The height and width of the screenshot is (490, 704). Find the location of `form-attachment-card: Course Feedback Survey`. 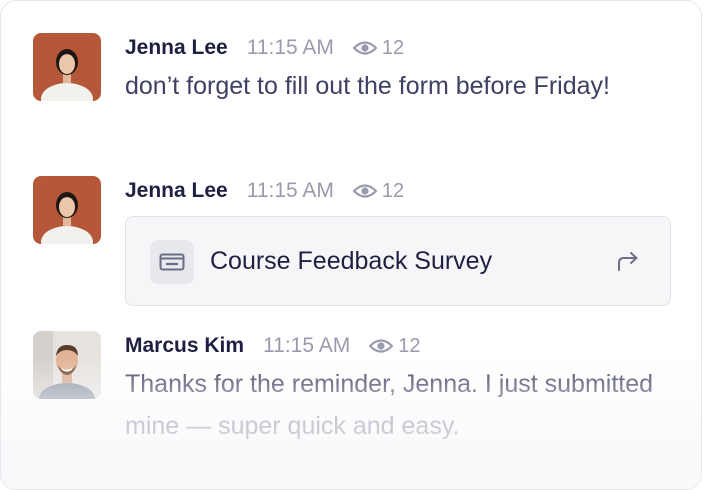

form-attachment-card: Course Feedback Survey is located at coordinates (398, 261).